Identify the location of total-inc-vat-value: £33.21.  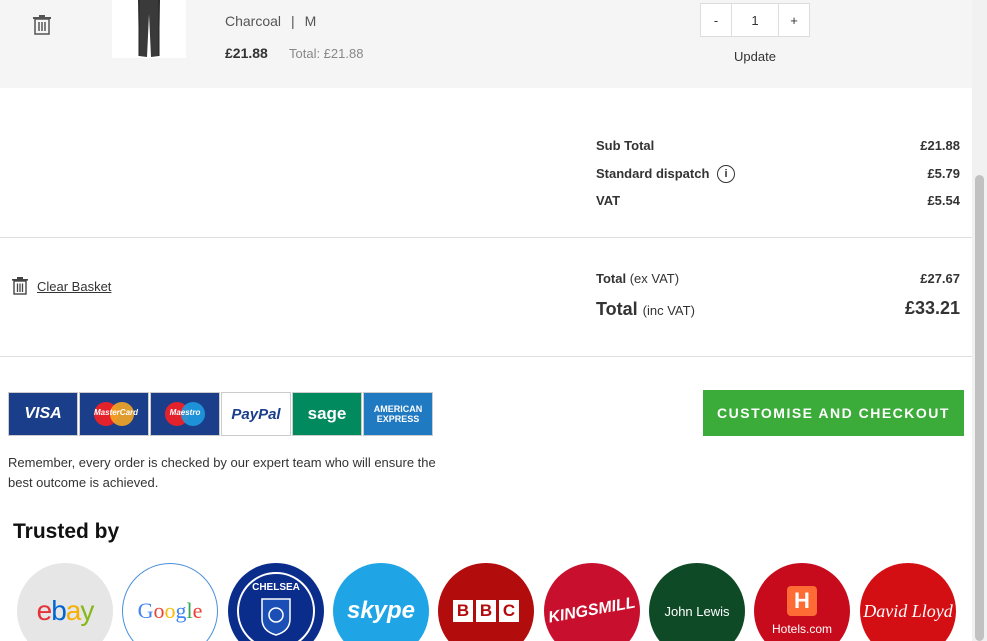
(932, 308).